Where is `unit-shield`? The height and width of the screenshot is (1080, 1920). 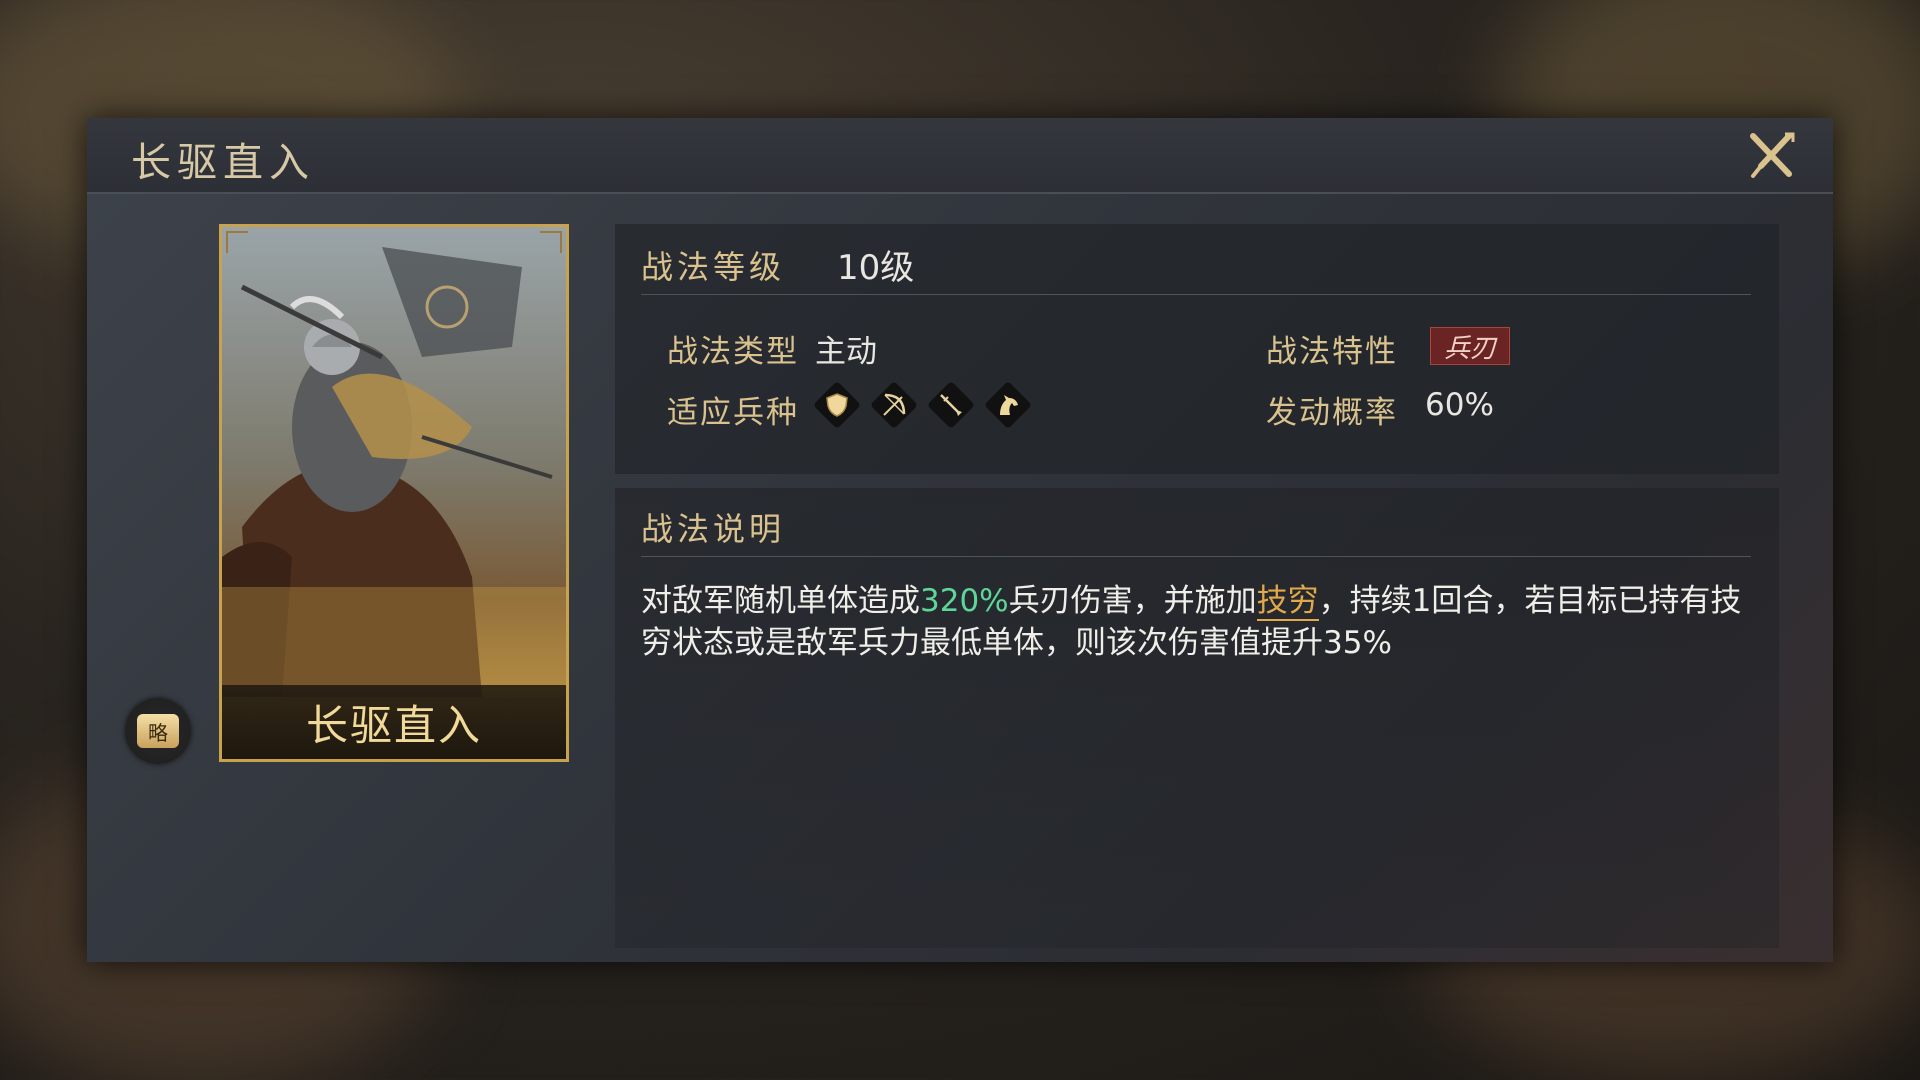 unit-shield is located at coordinates (837, 405).